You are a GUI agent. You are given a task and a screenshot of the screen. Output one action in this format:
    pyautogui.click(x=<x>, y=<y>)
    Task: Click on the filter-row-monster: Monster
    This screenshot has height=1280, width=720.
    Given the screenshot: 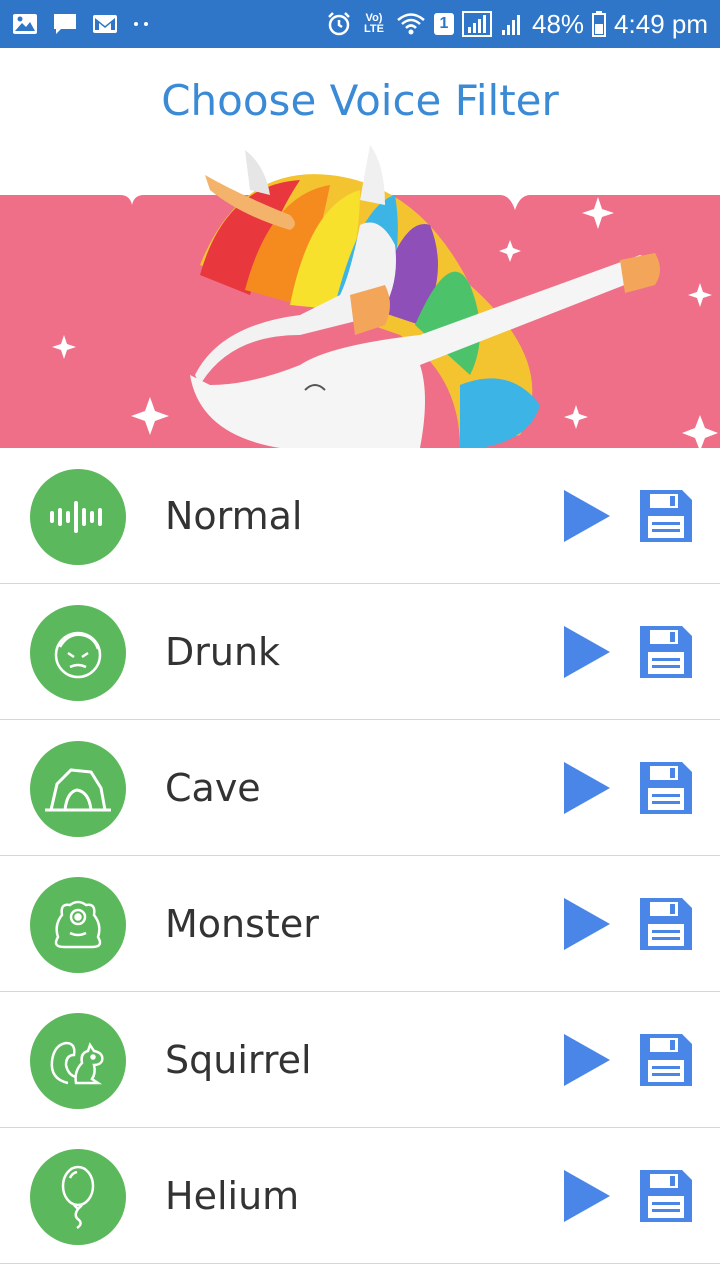 What is the action you would take?
    pyautogui.click(x=360, y=924)
    